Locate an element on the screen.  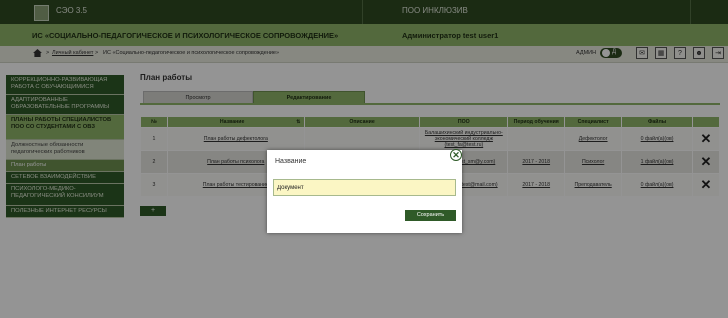
save-button: Сохранить is located at coordinates (430, 215).